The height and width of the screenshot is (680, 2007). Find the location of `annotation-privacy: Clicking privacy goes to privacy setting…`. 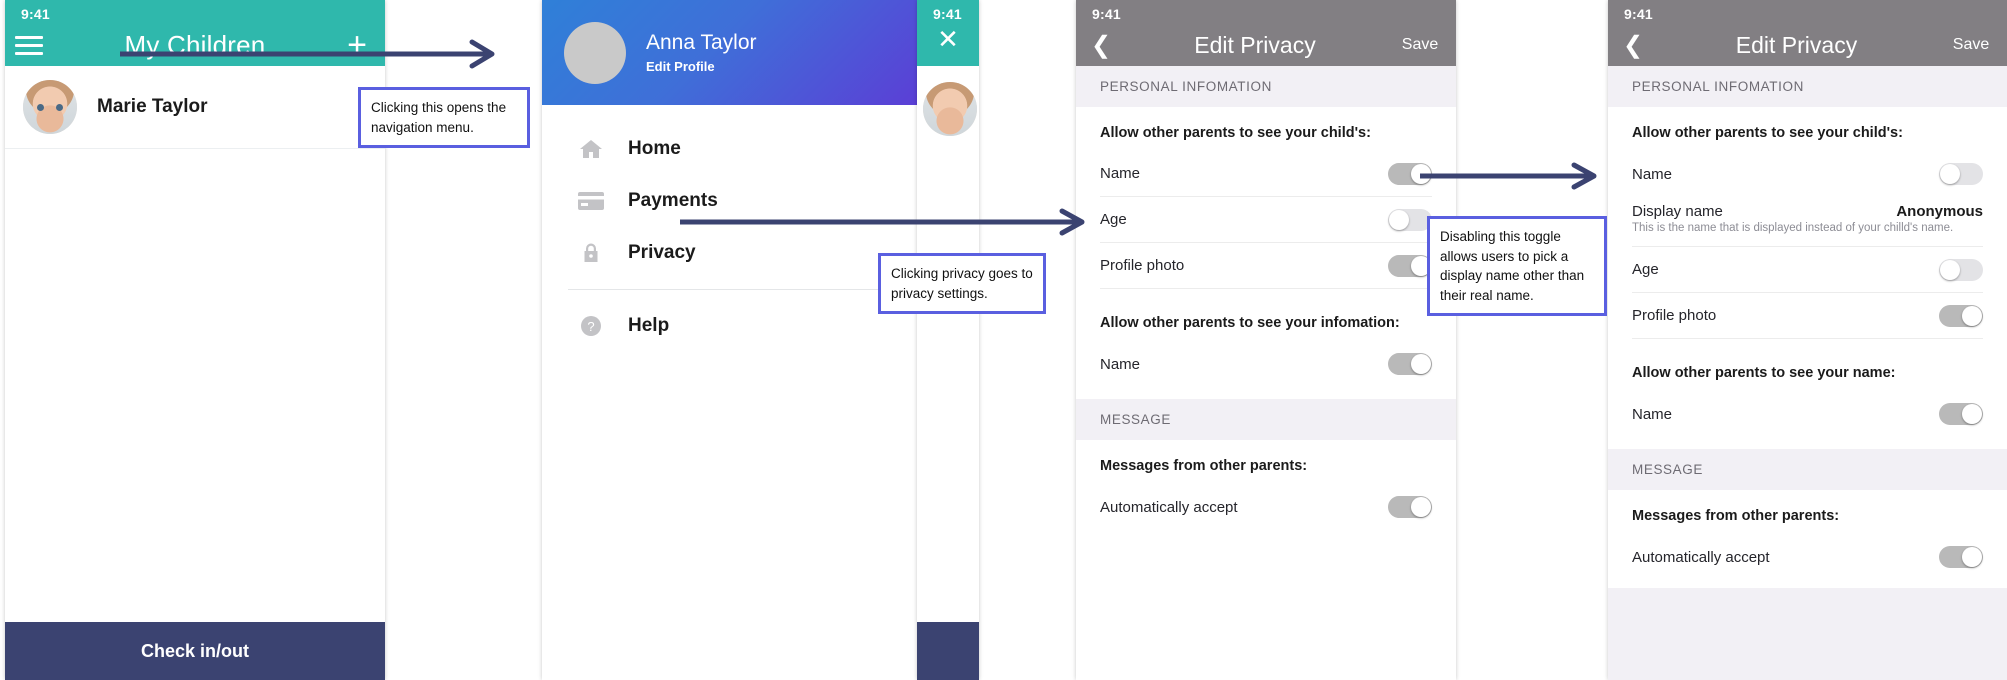

annotation-privacy: Clicking privacy goes to privacy setting… is located at coordinates (962, 284).